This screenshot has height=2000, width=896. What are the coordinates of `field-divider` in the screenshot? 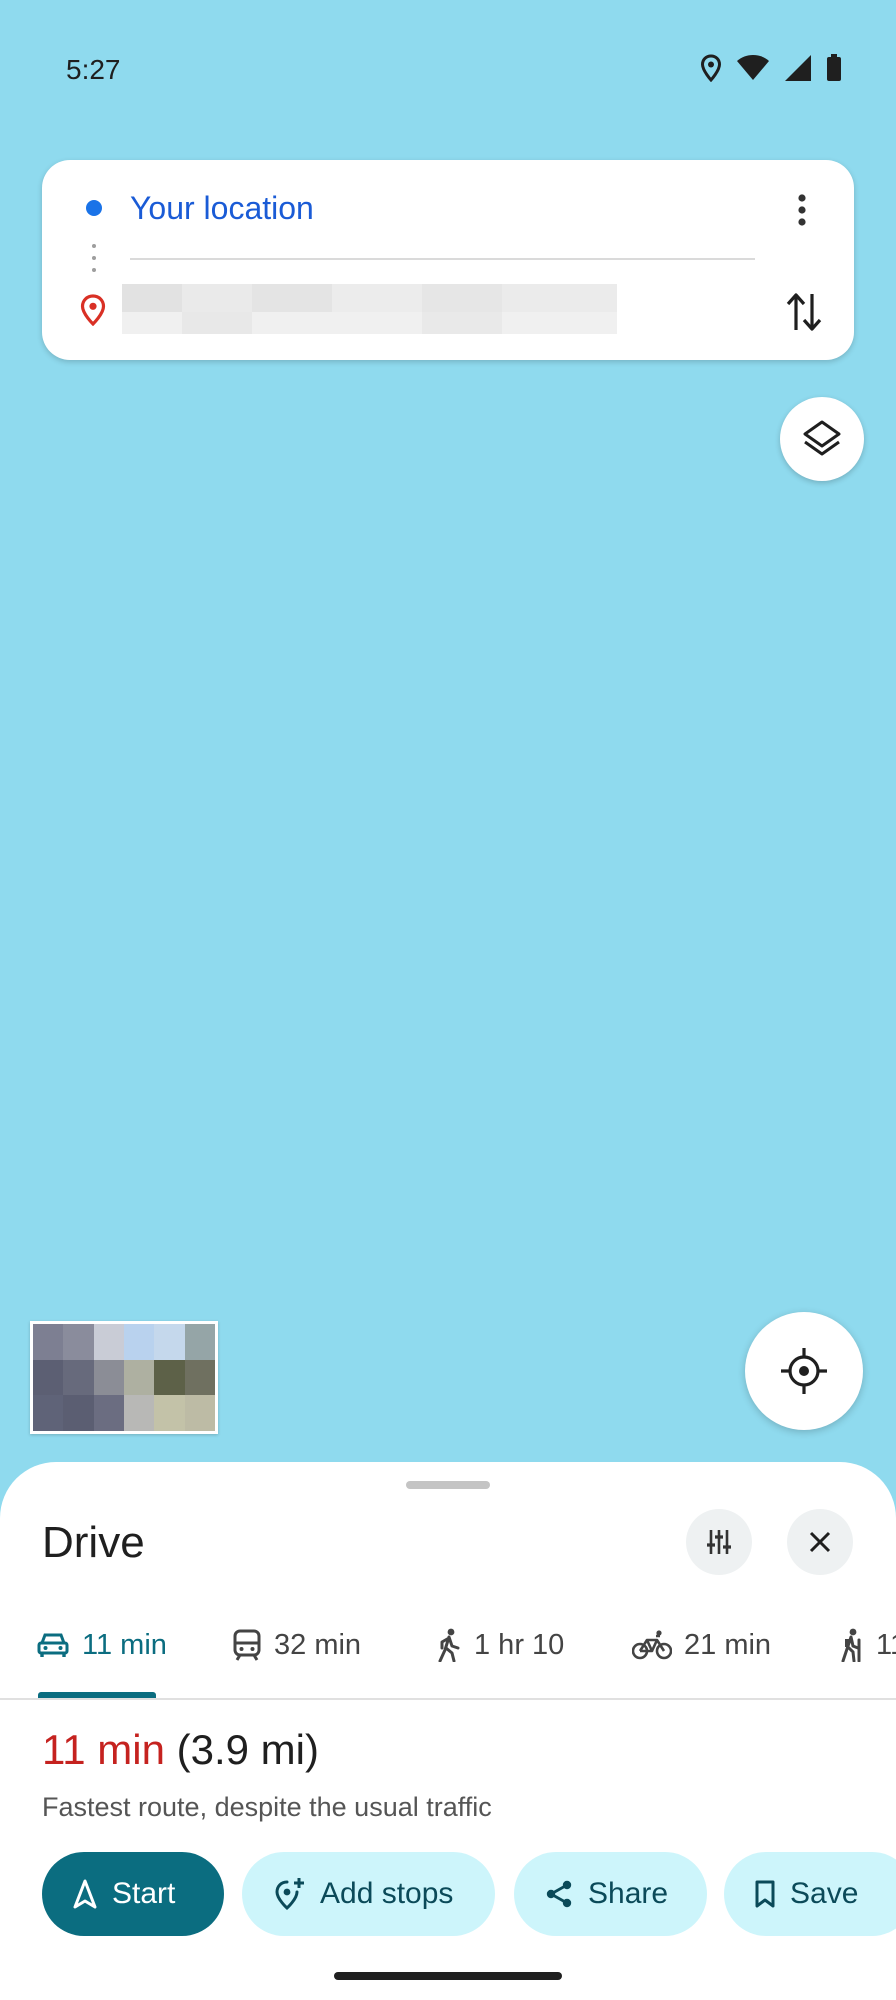 It's located at (442, 259).